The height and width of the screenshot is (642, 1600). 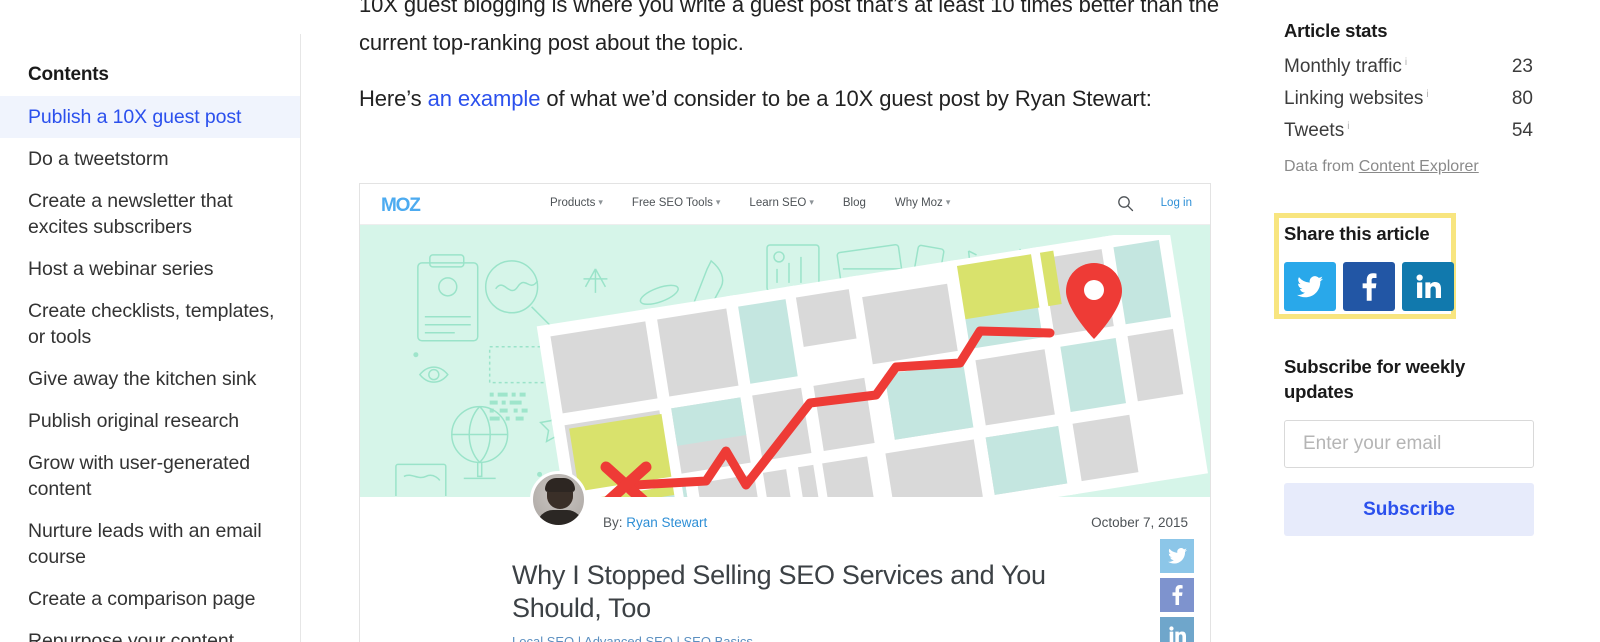 I want to click on moz-nav-products: Products ▾, so click(x=576, y=203).